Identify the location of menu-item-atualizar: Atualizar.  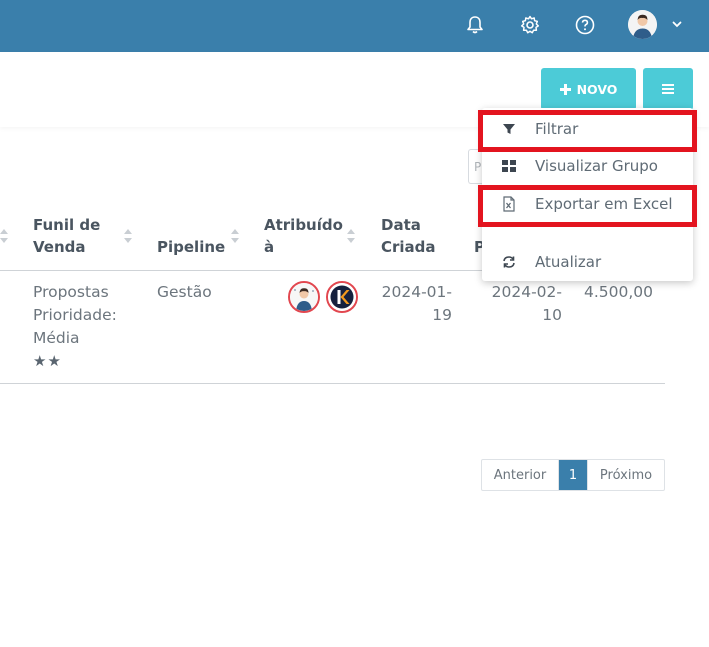
(587, 262).